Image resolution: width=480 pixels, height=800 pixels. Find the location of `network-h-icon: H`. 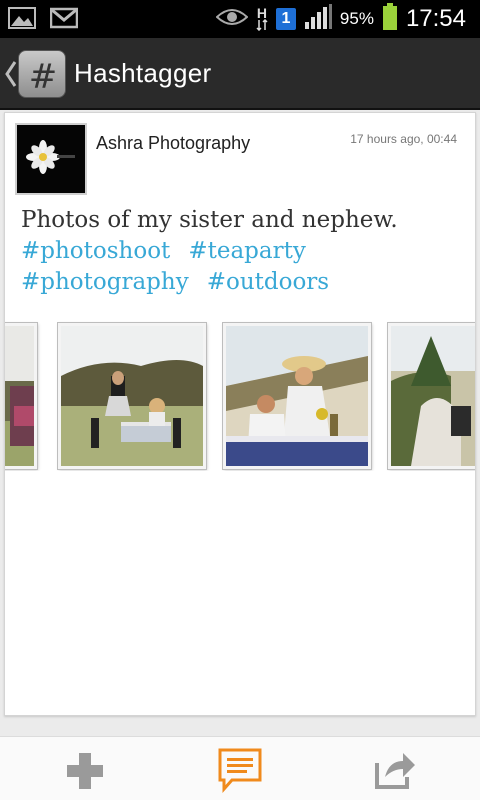

network-h-icon: H is located at coordinates (262, 18).